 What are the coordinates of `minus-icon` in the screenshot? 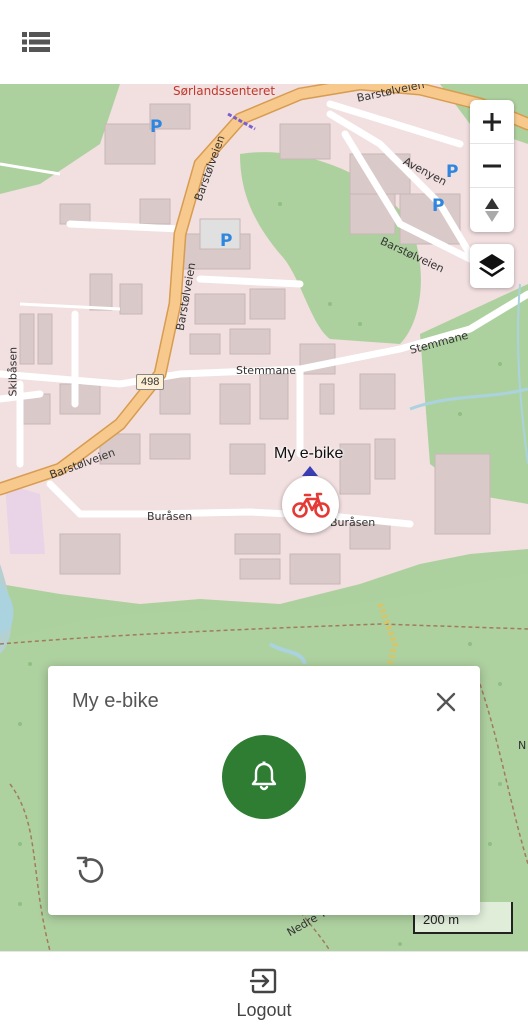 It's located at (492, 165).